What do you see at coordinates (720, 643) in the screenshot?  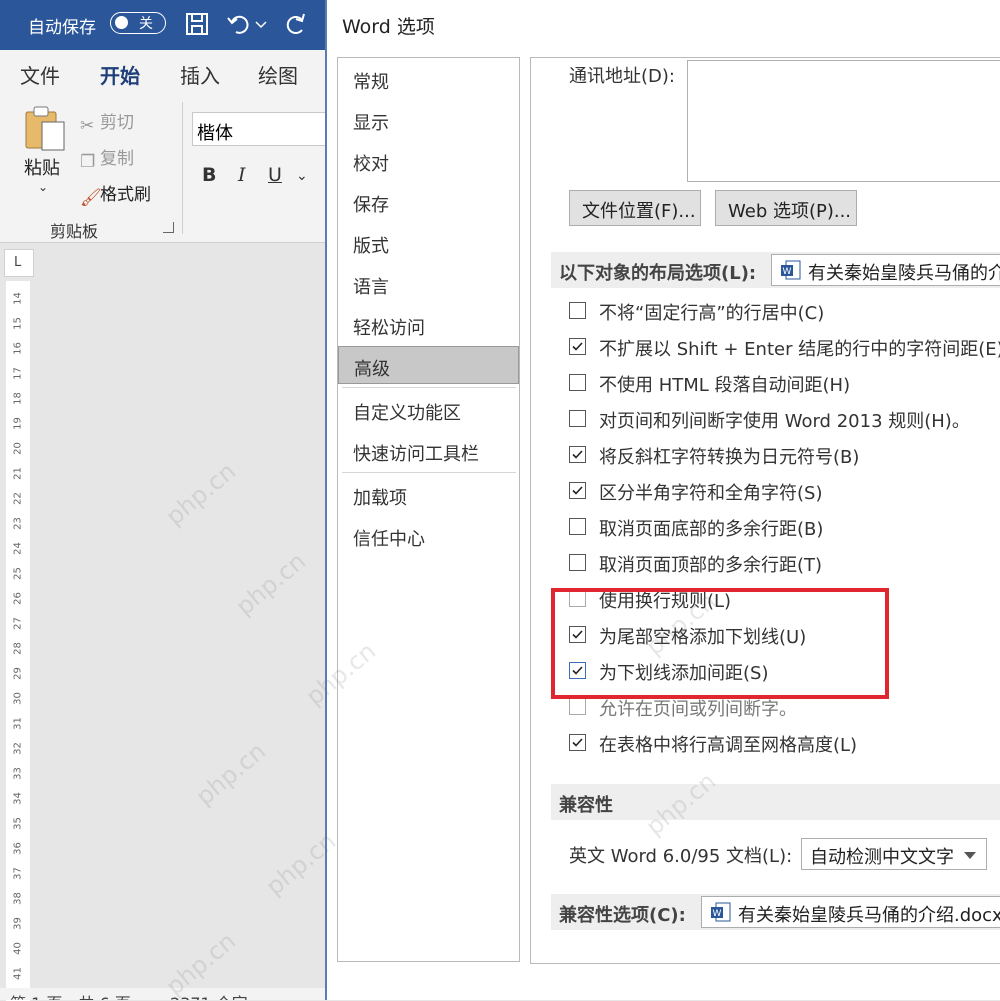 I see `highlight-box` at bounding box center [720, 643].